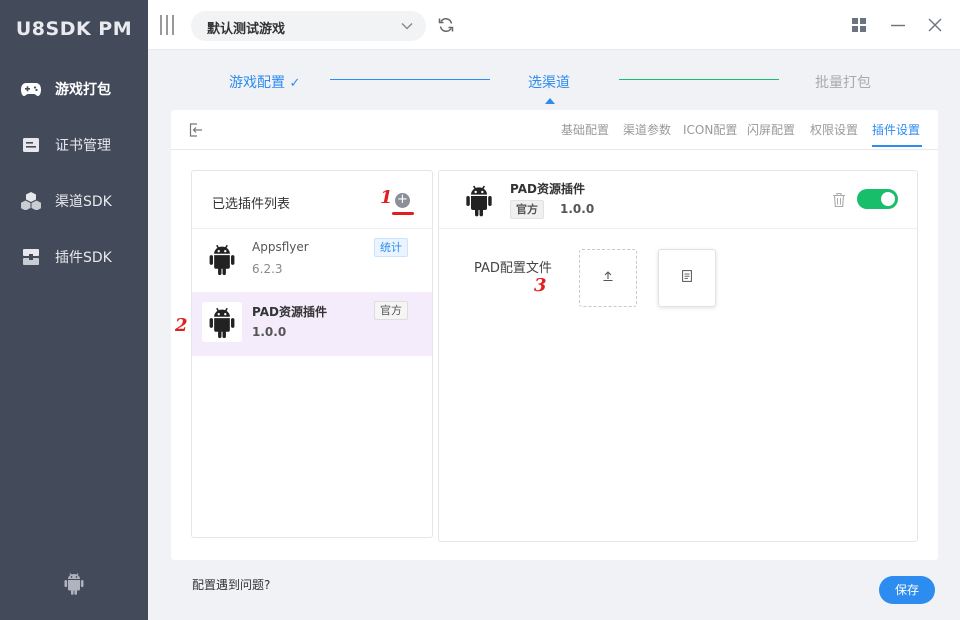 The height and width of the screenshot is (620, 960). I want to click on game-select: 默认测试游戏, so click(308, 26).